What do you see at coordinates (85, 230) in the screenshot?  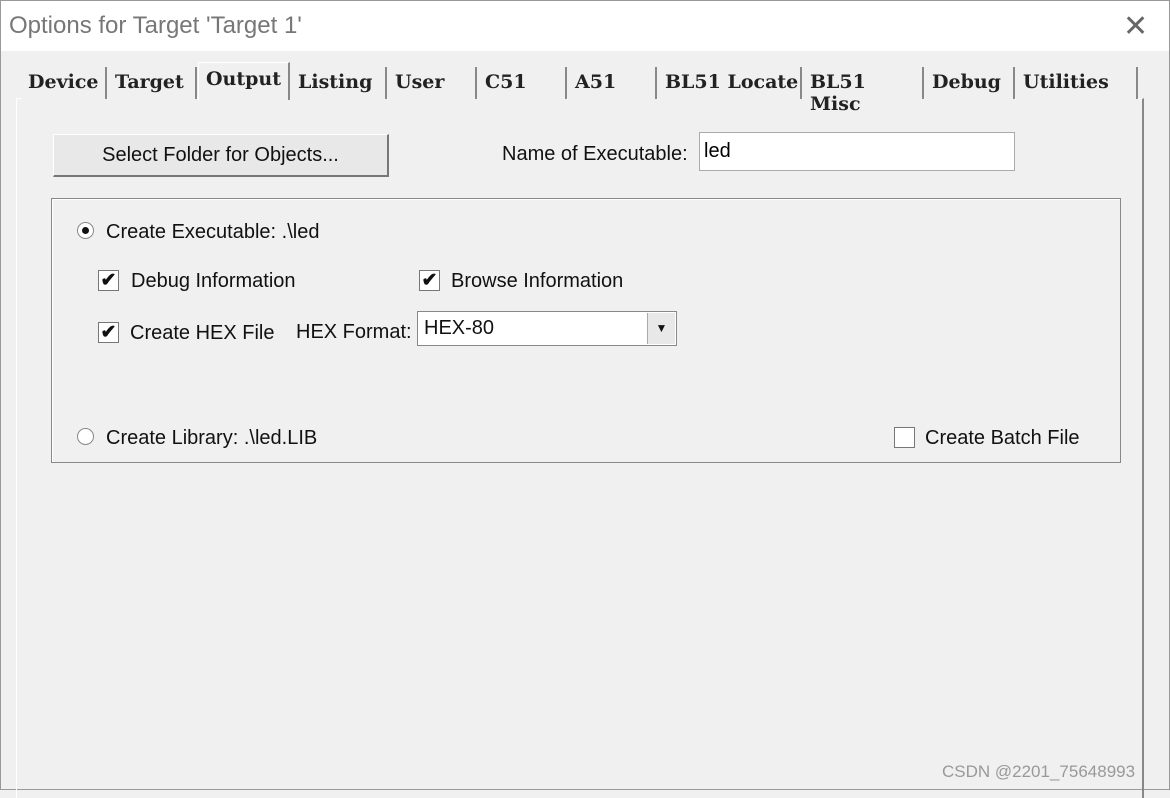 I see `create-executable-radio` at bounding box center [85, 230].